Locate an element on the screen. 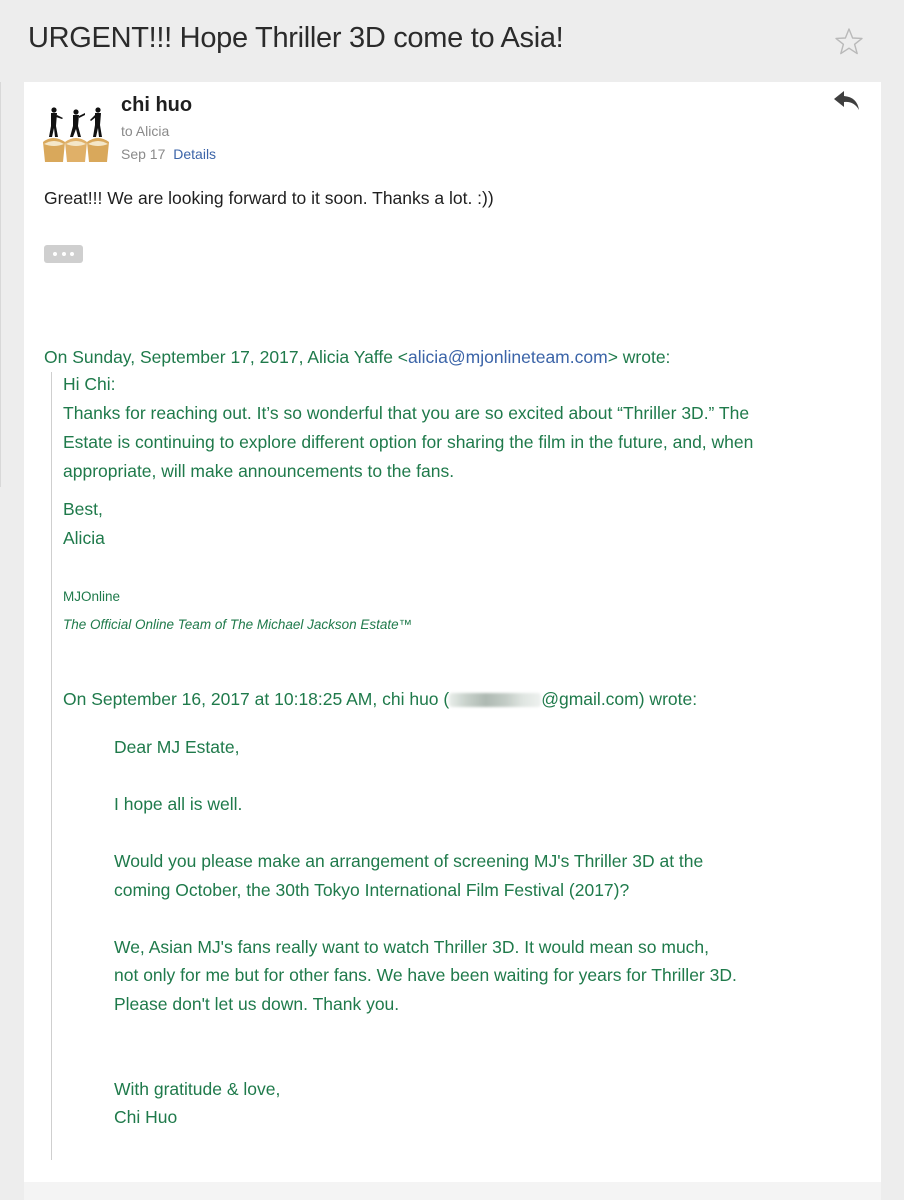 Image resolution: width=904 pixels, height=1200 pixels. quoted-org: MJOnline is located at coordinates (92, 596).